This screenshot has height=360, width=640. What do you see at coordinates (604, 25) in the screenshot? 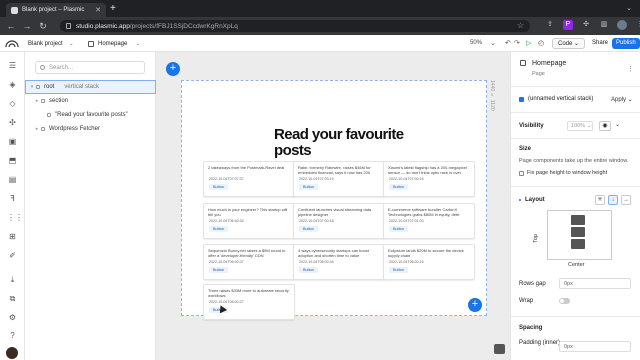
I see `sidebar-icon: ▥` at bounding box center [604, 25].